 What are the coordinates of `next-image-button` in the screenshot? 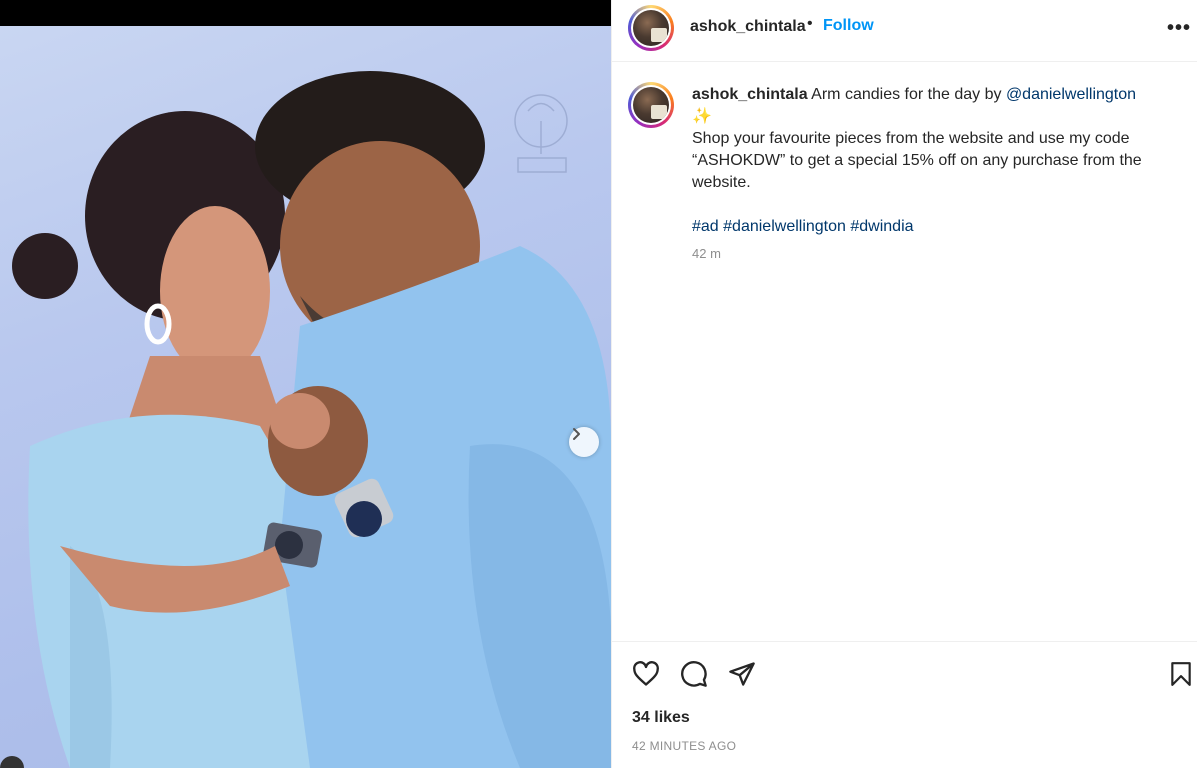 It's located at (584, 442).